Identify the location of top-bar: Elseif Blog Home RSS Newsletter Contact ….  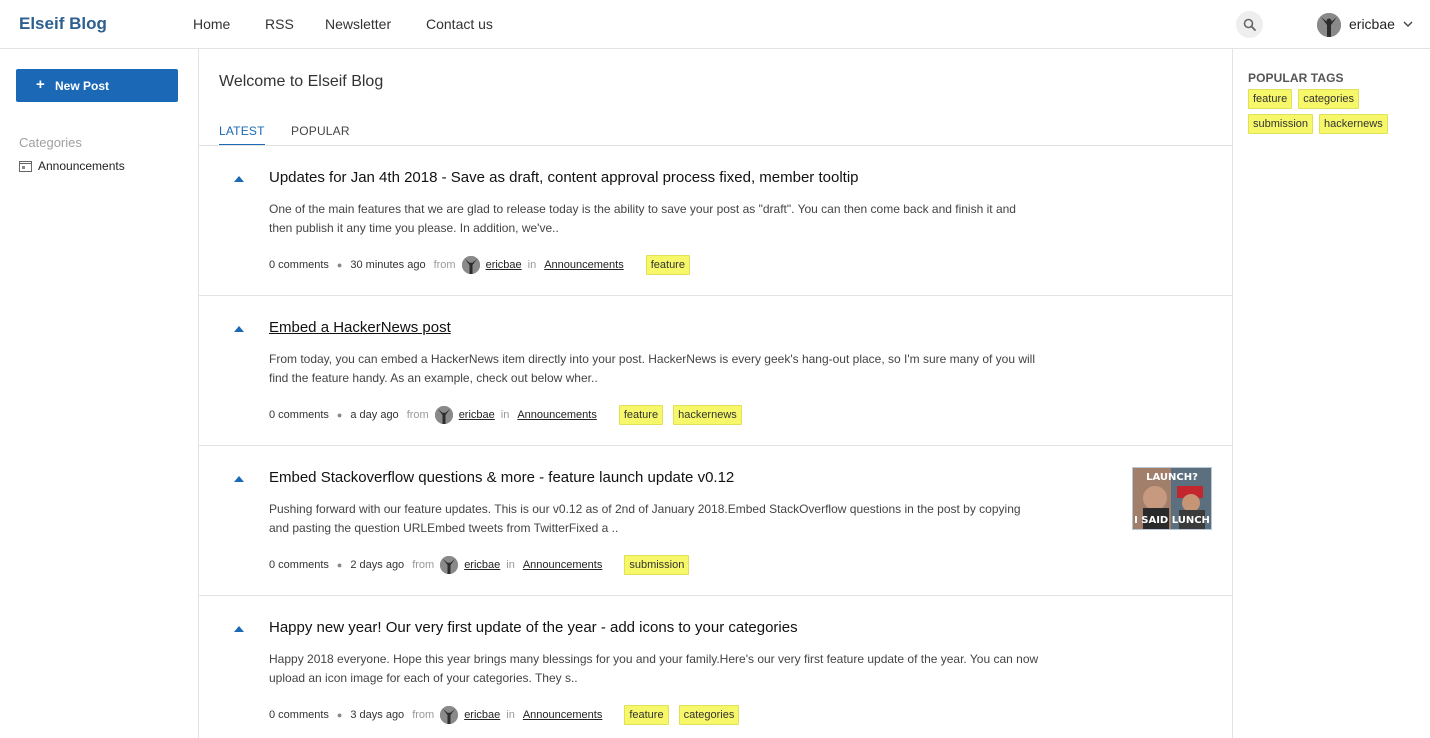
(715, 24).